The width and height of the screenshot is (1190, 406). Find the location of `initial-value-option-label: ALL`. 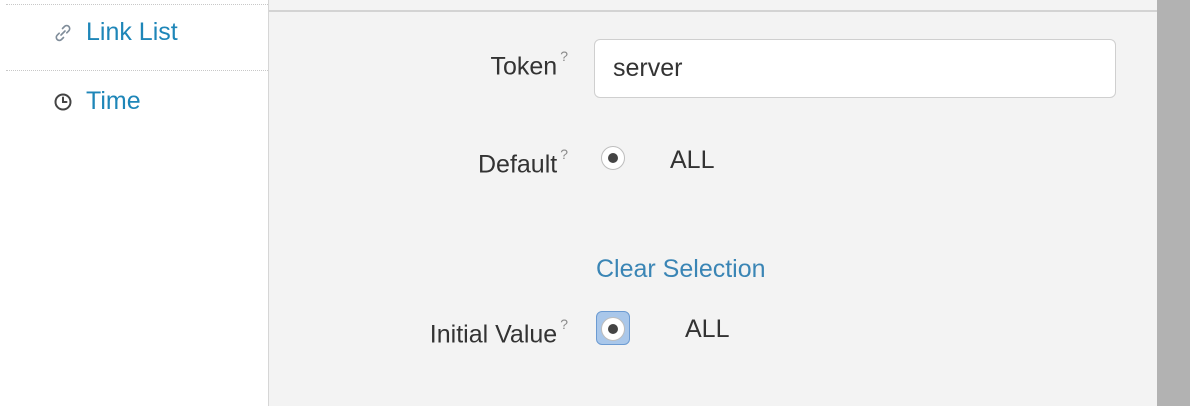

initial-value-option-label: ALL is located at coordinates (707, 329).